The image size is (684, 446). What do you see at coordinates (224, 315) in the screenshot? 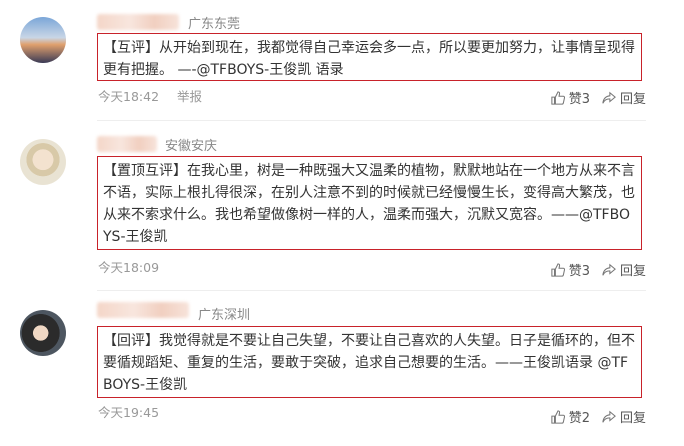
I see `user-location: 广东深圳` at bounding box center [224, 315].